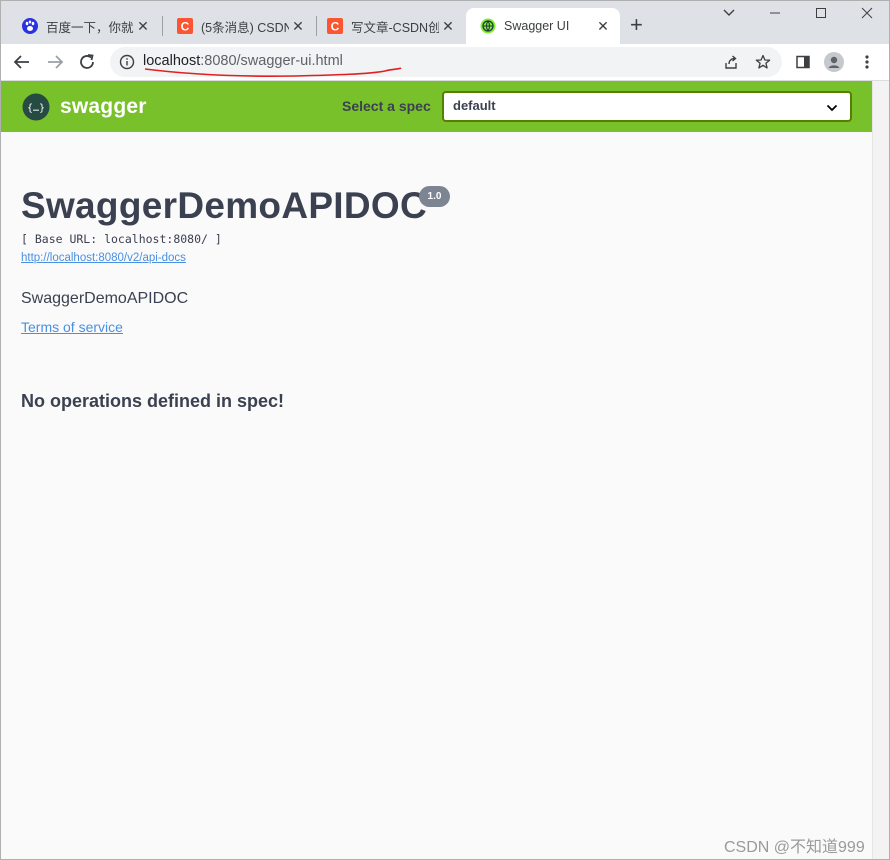 The height and width of the screenshot is (860, 890). I want to click on swagger-logo-icon: {…}, so click(36, 107).